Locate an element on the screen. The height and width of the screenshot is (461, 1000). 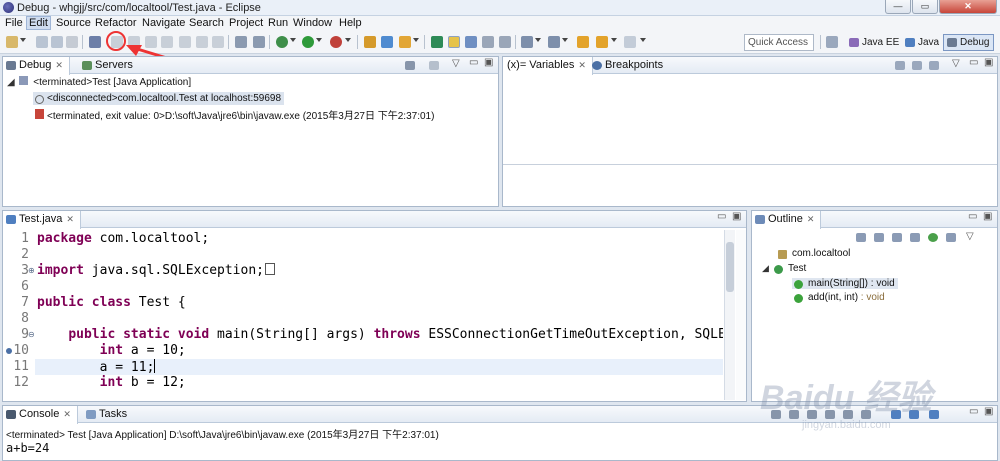
next-annotation-dropdown-icon is located at coordinates (538, 40).